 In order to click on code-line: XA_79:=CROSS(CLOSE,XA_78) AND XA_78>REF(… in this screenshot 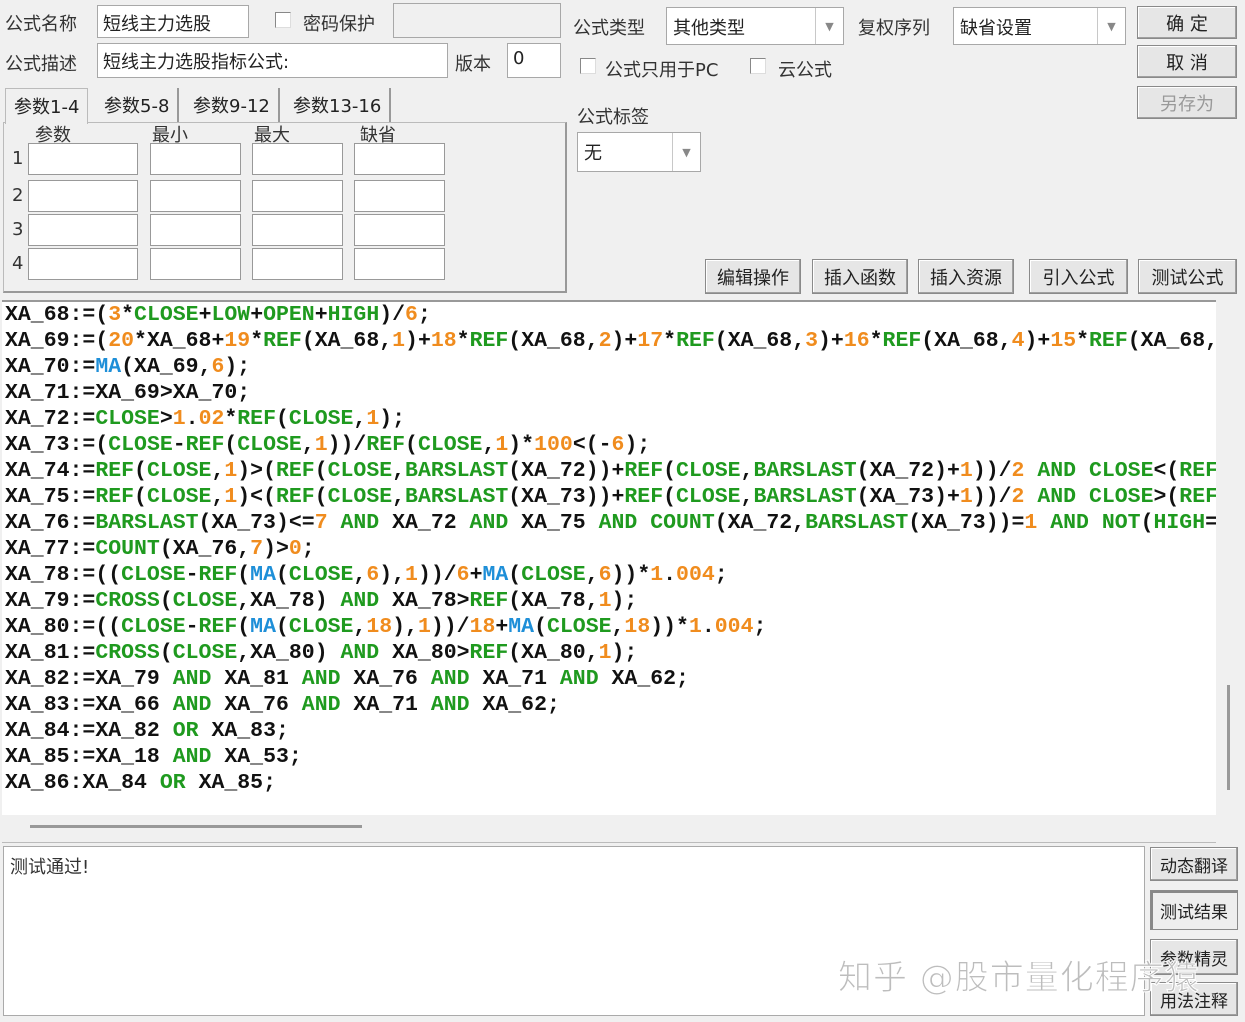, I will do `click(609, 601)`.